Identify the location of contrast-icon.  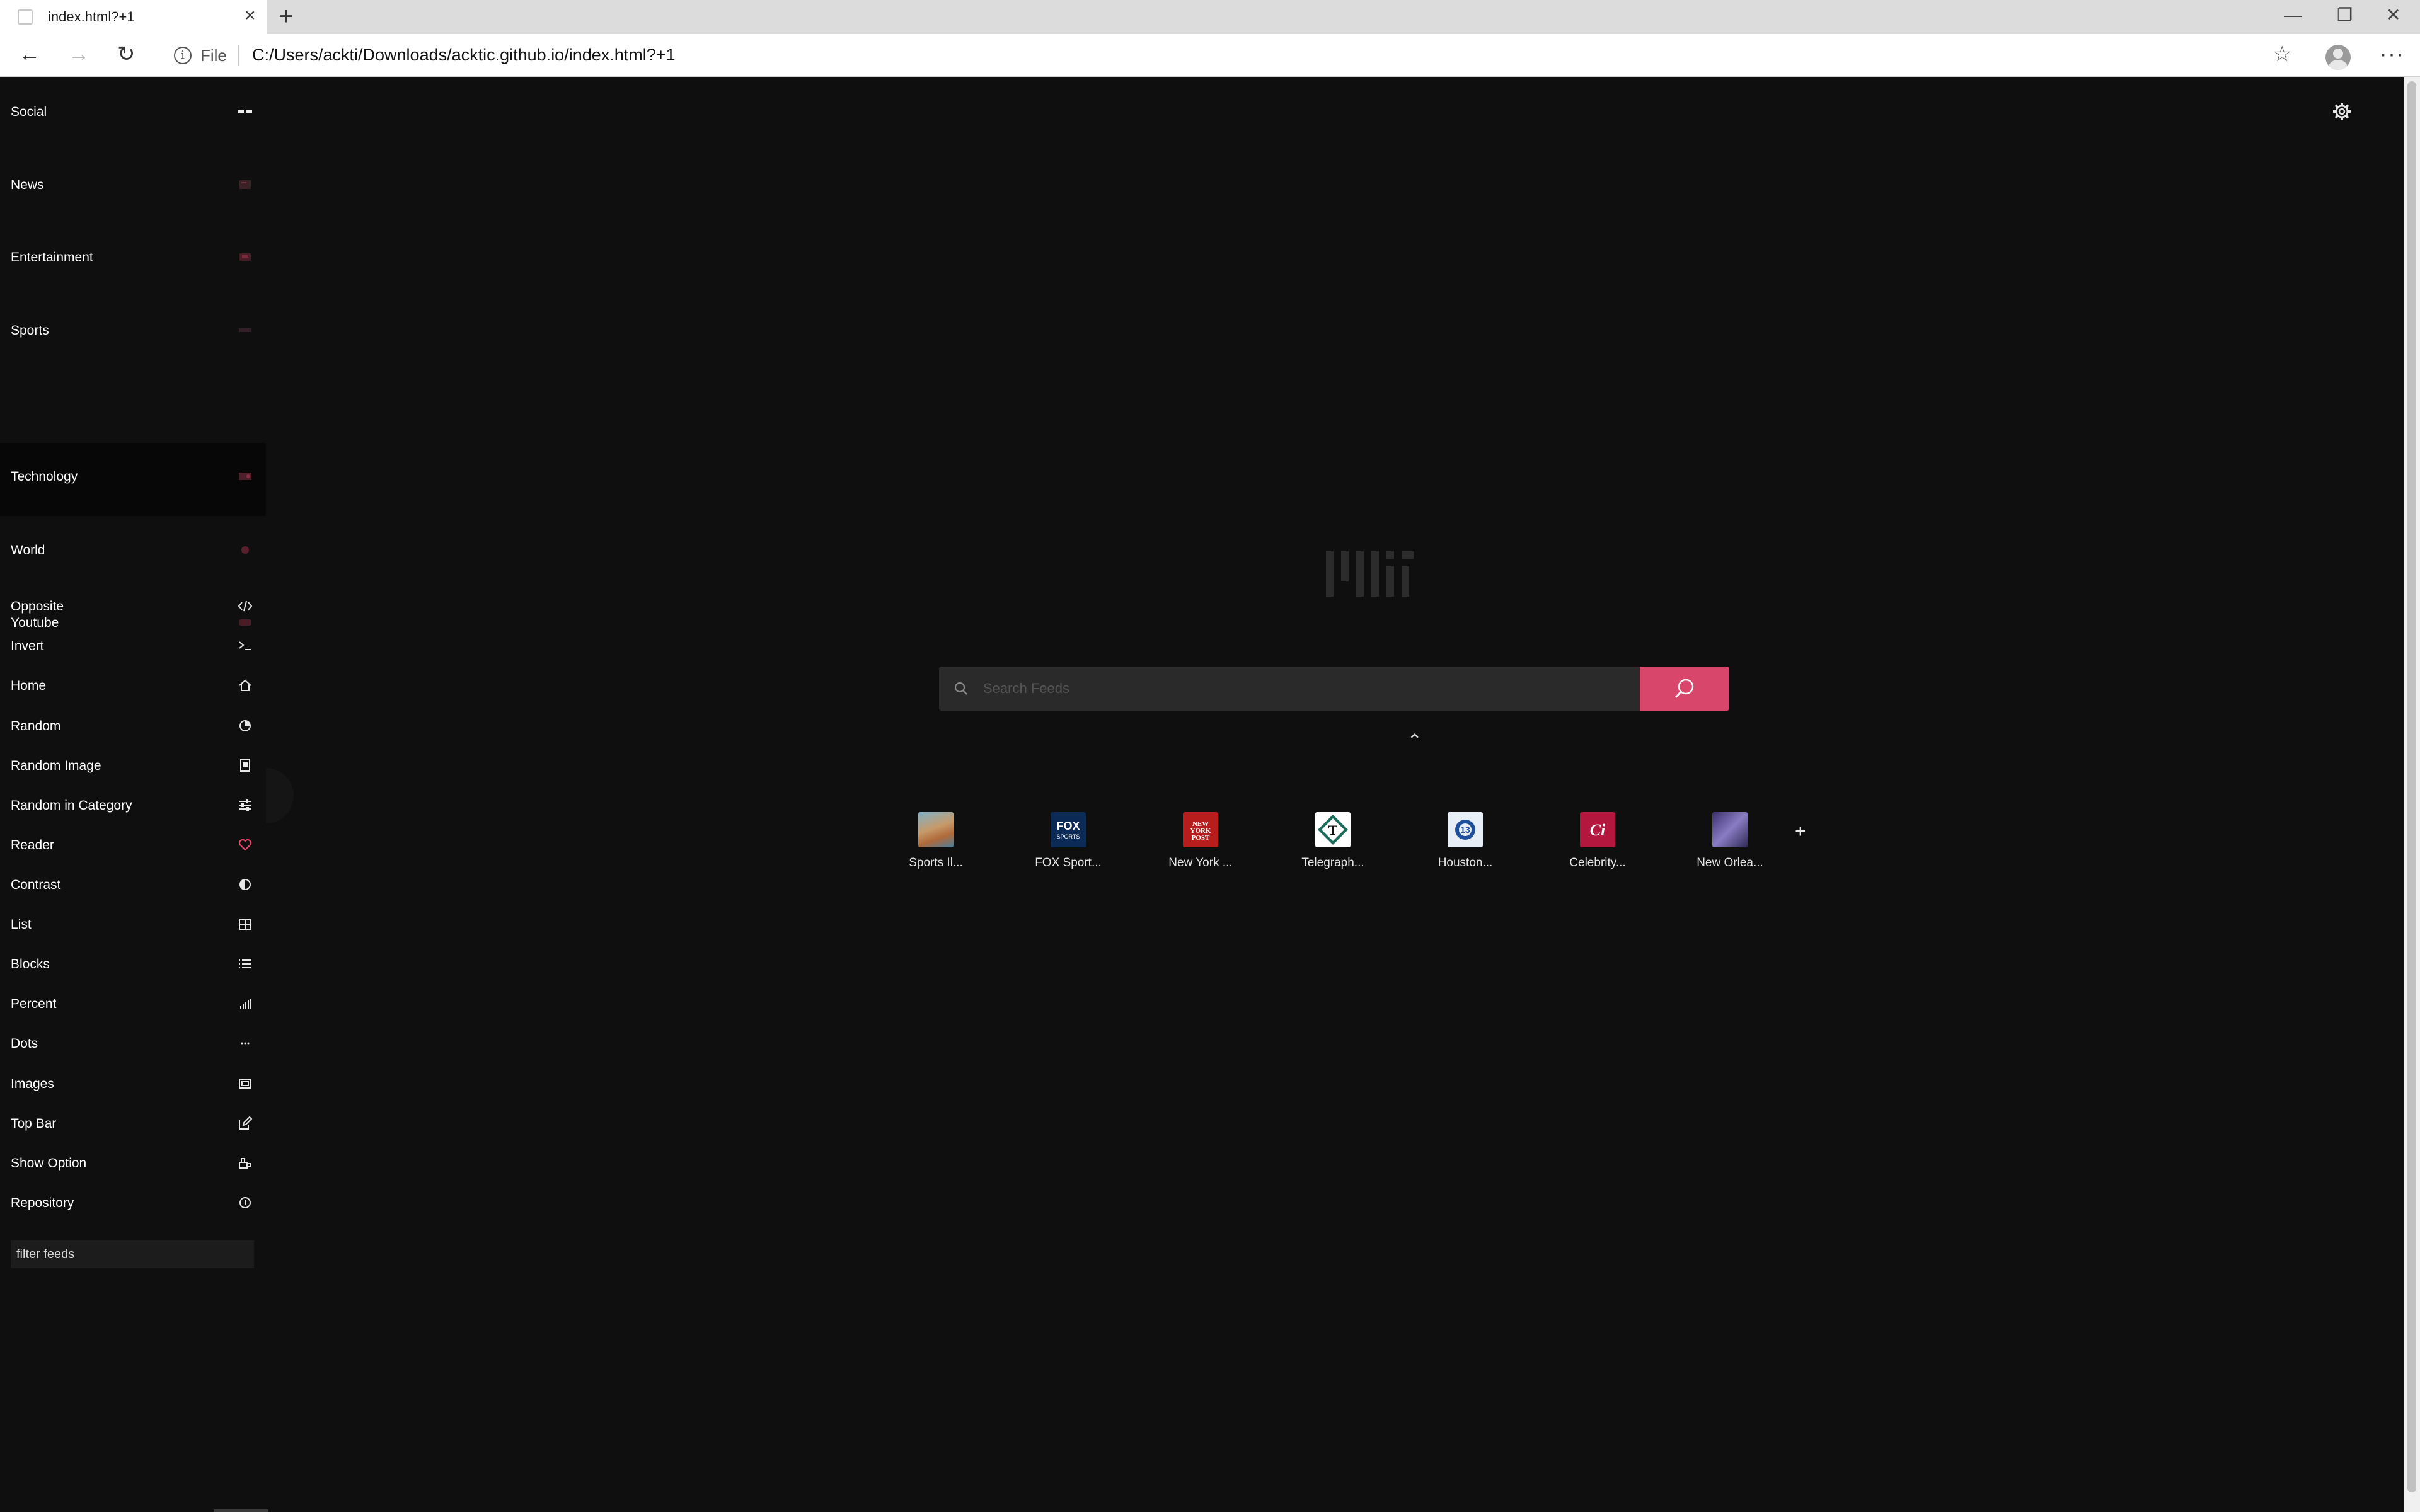
(245, 884).